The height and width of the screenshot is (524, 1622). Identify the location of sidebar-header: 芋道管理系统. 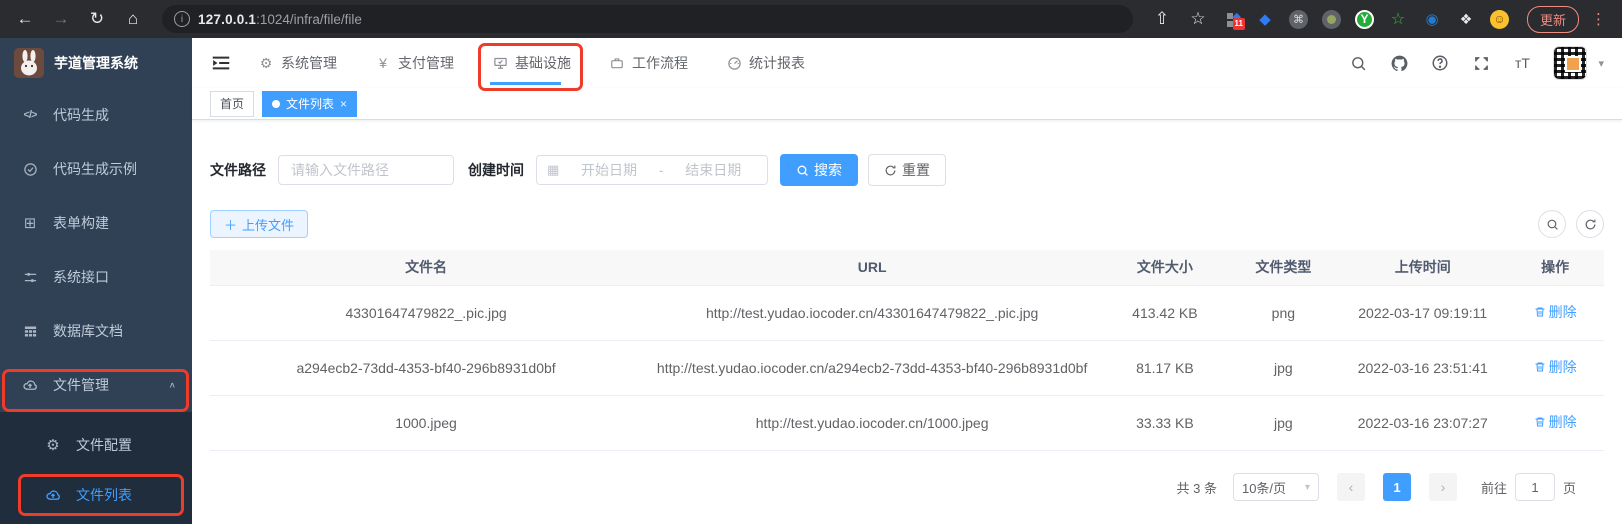
(96, 63).